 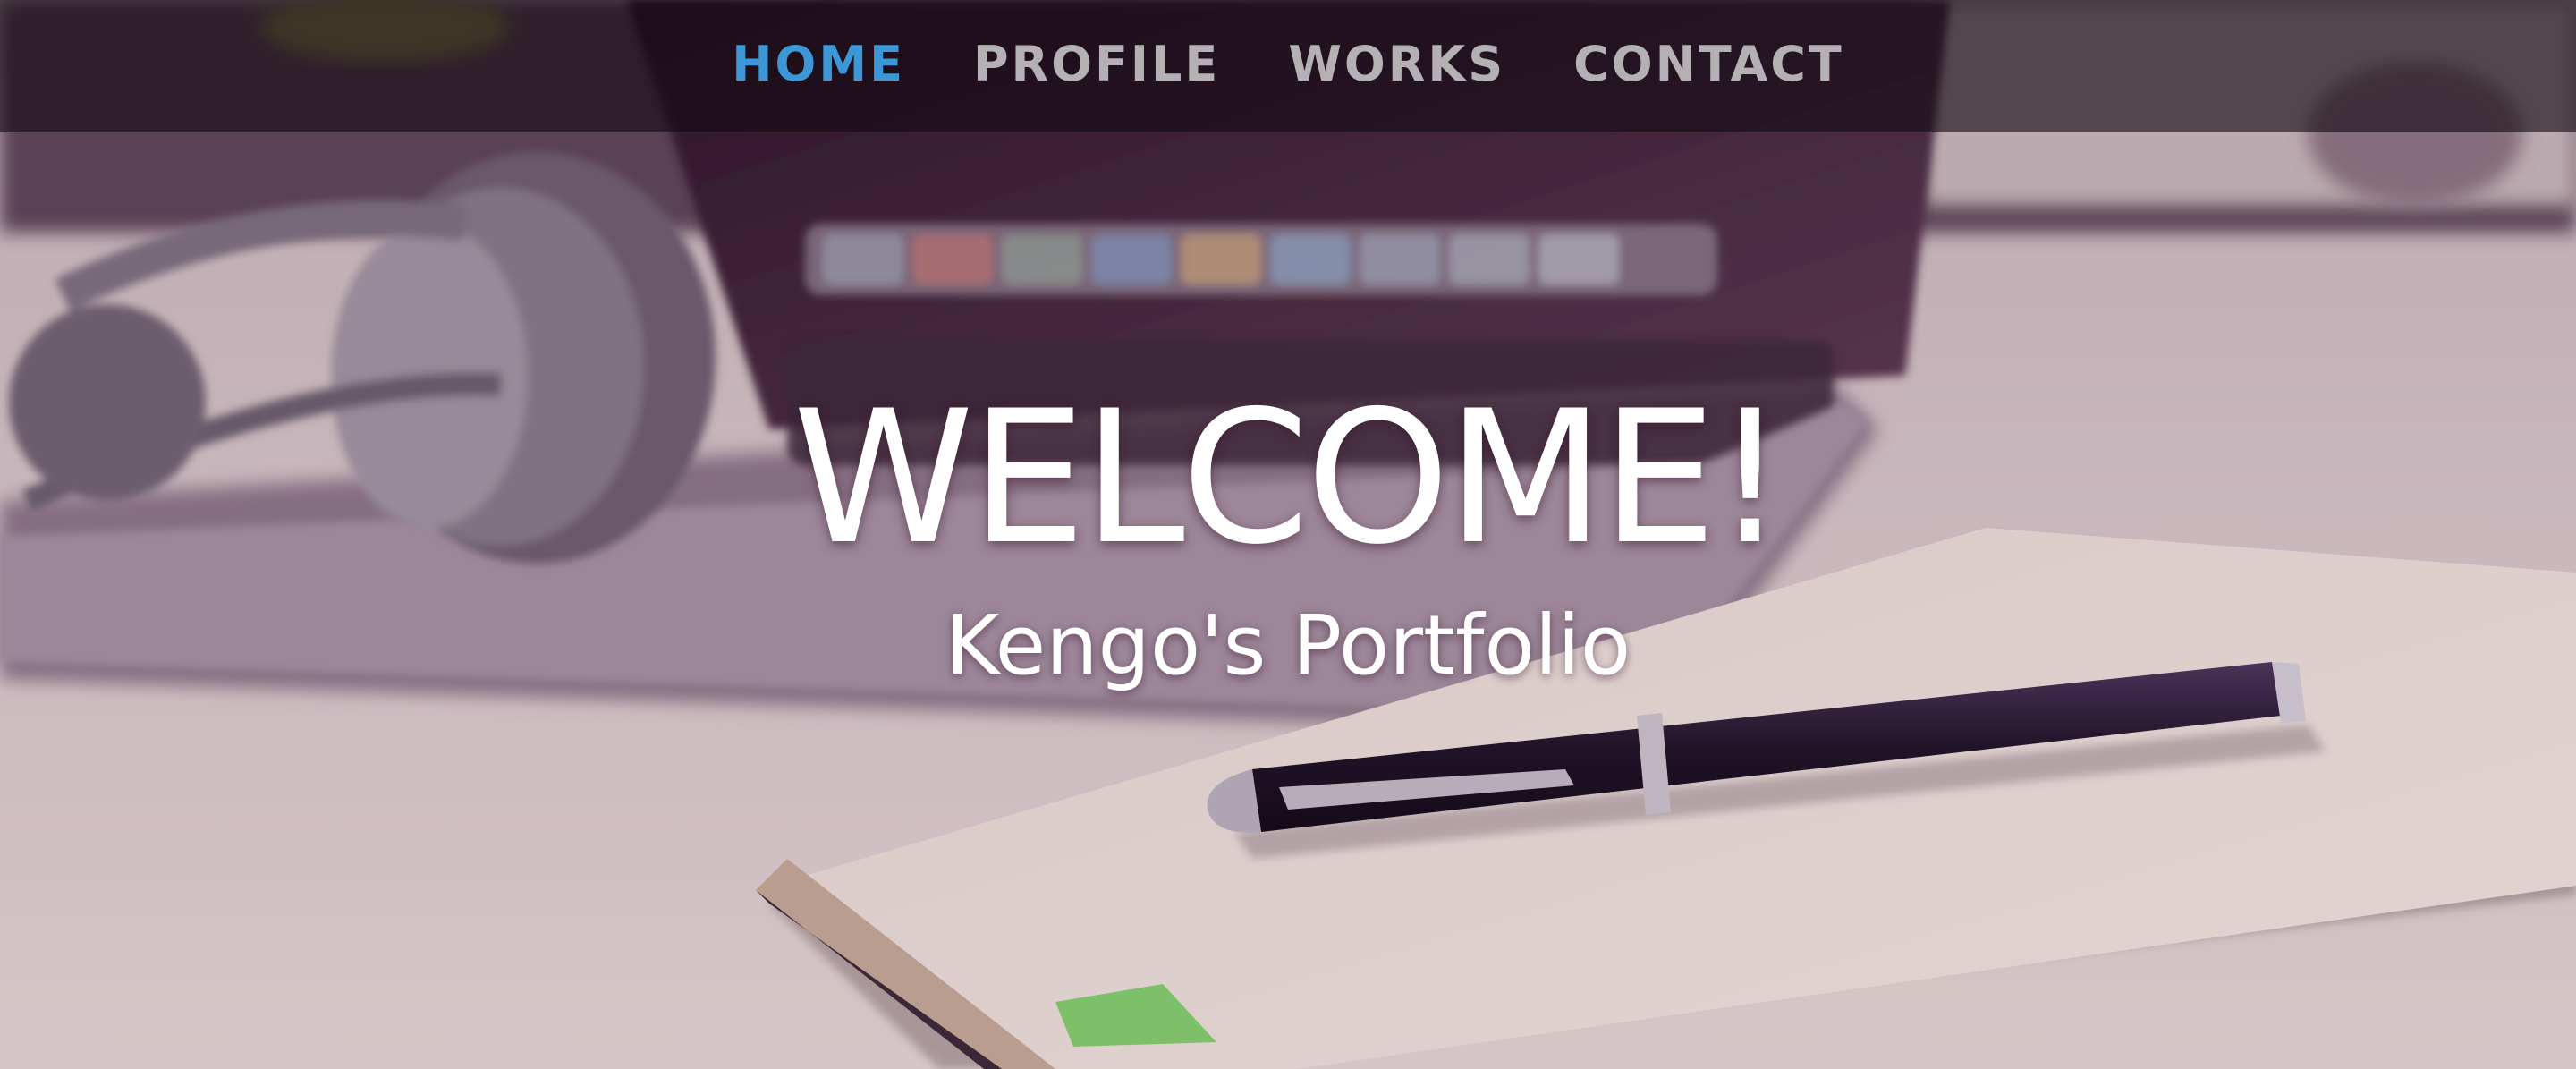 What do you see at coordinates (1096, 66) in the screenshot?
I see `nav-item-profile: PROFILE` at bounding box center [1096, 66].